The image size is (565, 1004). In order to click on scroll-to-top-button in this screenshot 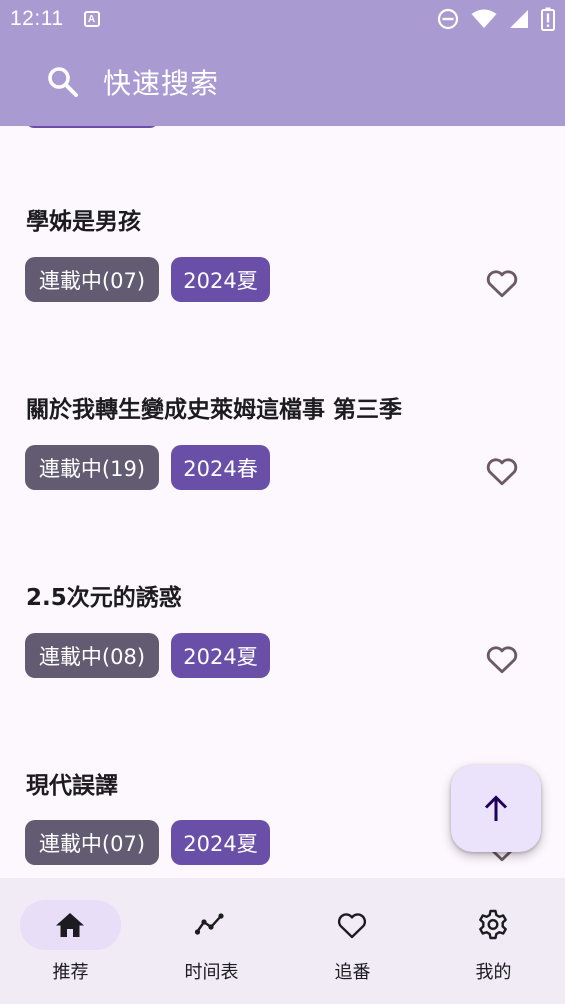, I will do `click(496, 808)`.